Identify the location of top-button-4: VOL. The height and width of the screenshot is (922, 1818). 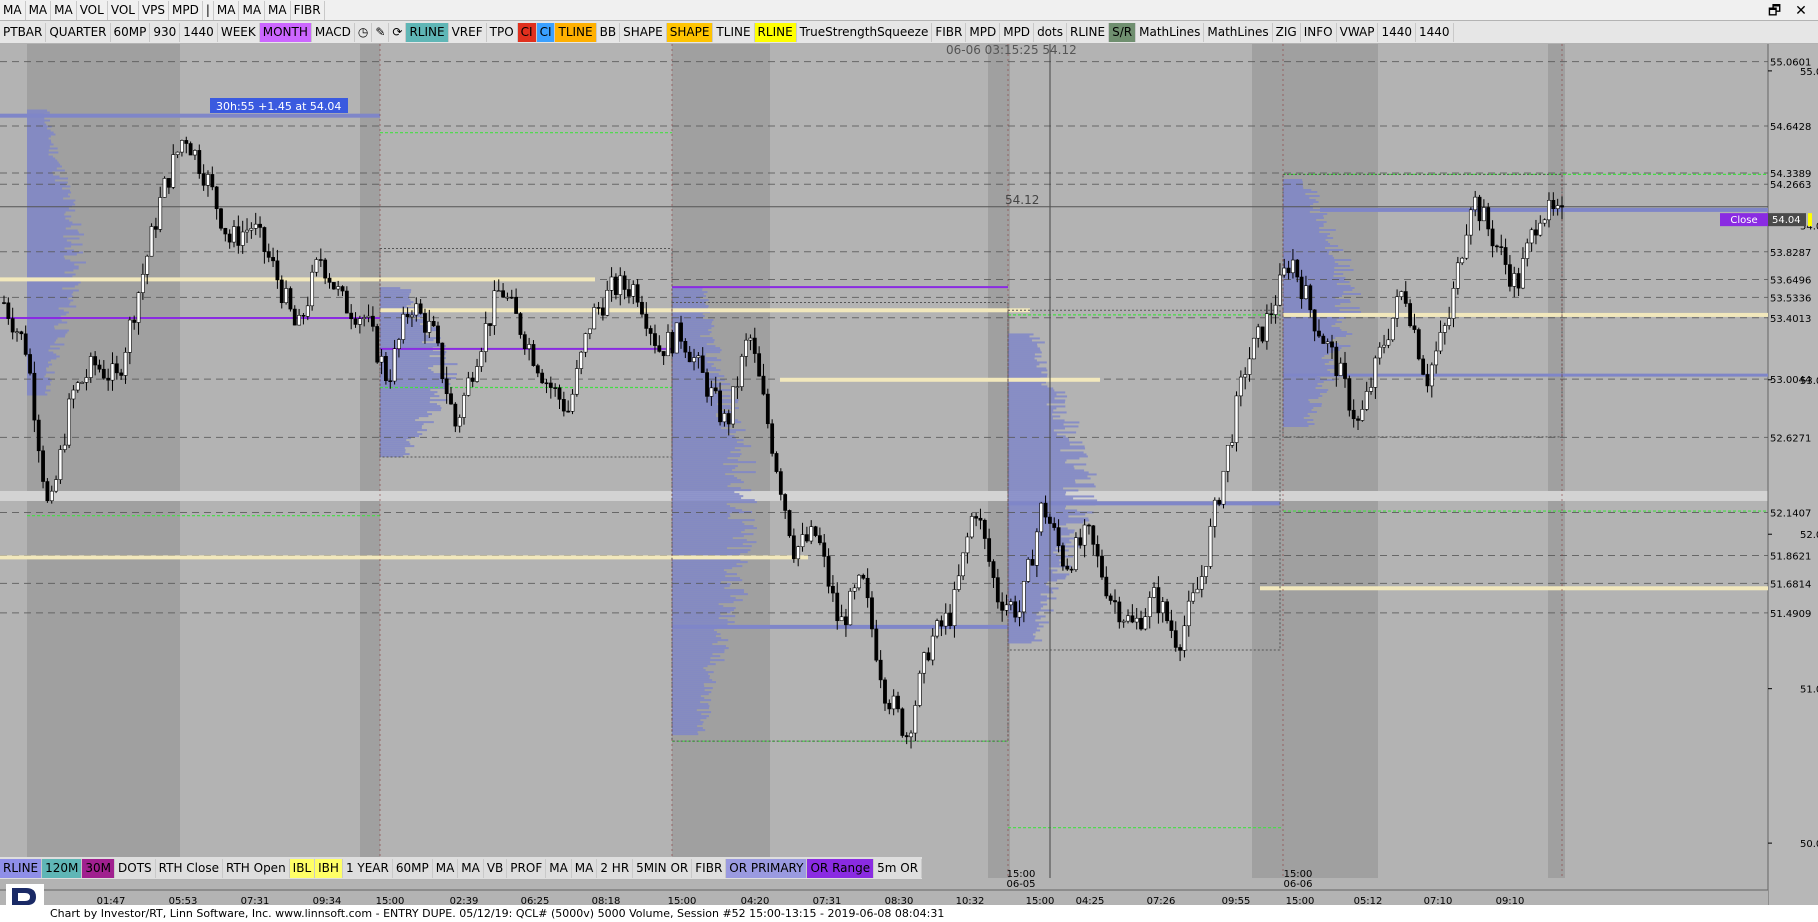
(123, 10).